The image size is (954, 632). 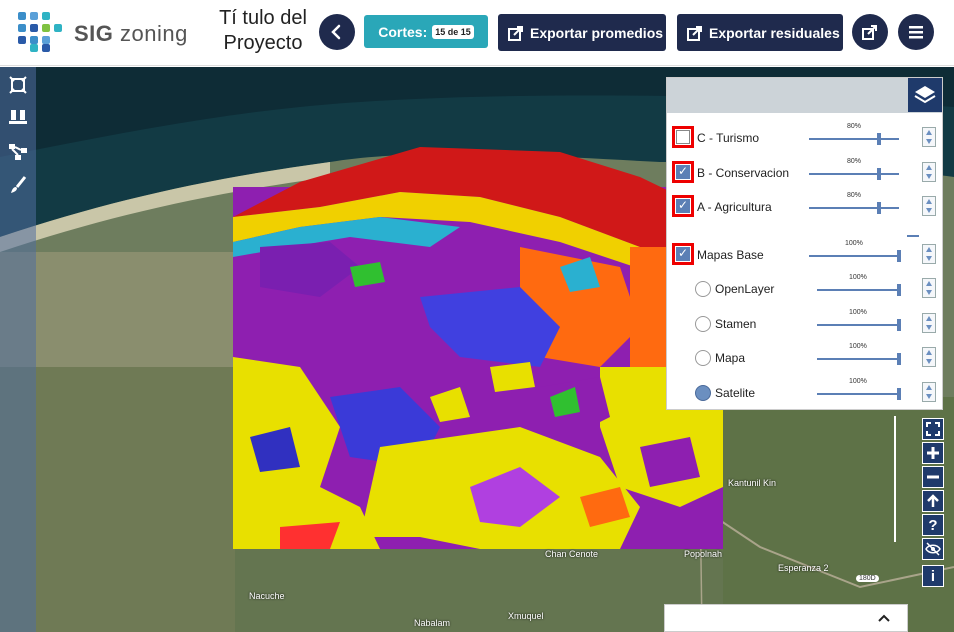 What do you see at coordinates (730, 358) in the screenshot?
I see `base-option-label: Mapa` at bounding box center [730, 358].